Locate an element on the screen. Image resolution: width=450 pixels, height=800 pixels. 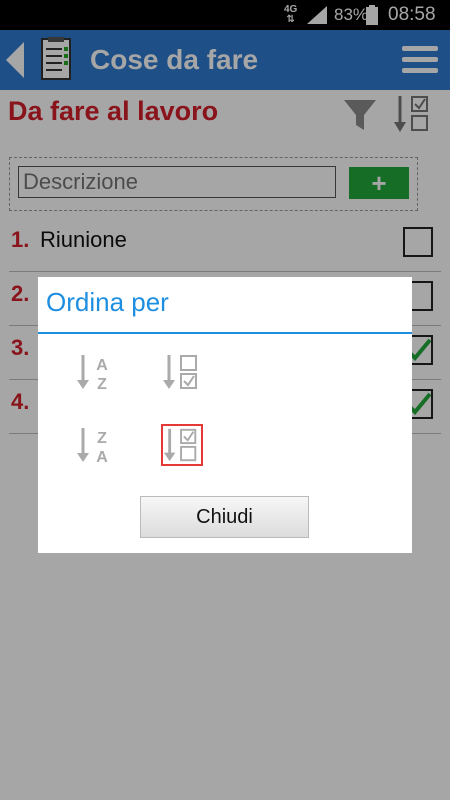
sort-unchecked-first-icon is located at coordinates (180, 372).